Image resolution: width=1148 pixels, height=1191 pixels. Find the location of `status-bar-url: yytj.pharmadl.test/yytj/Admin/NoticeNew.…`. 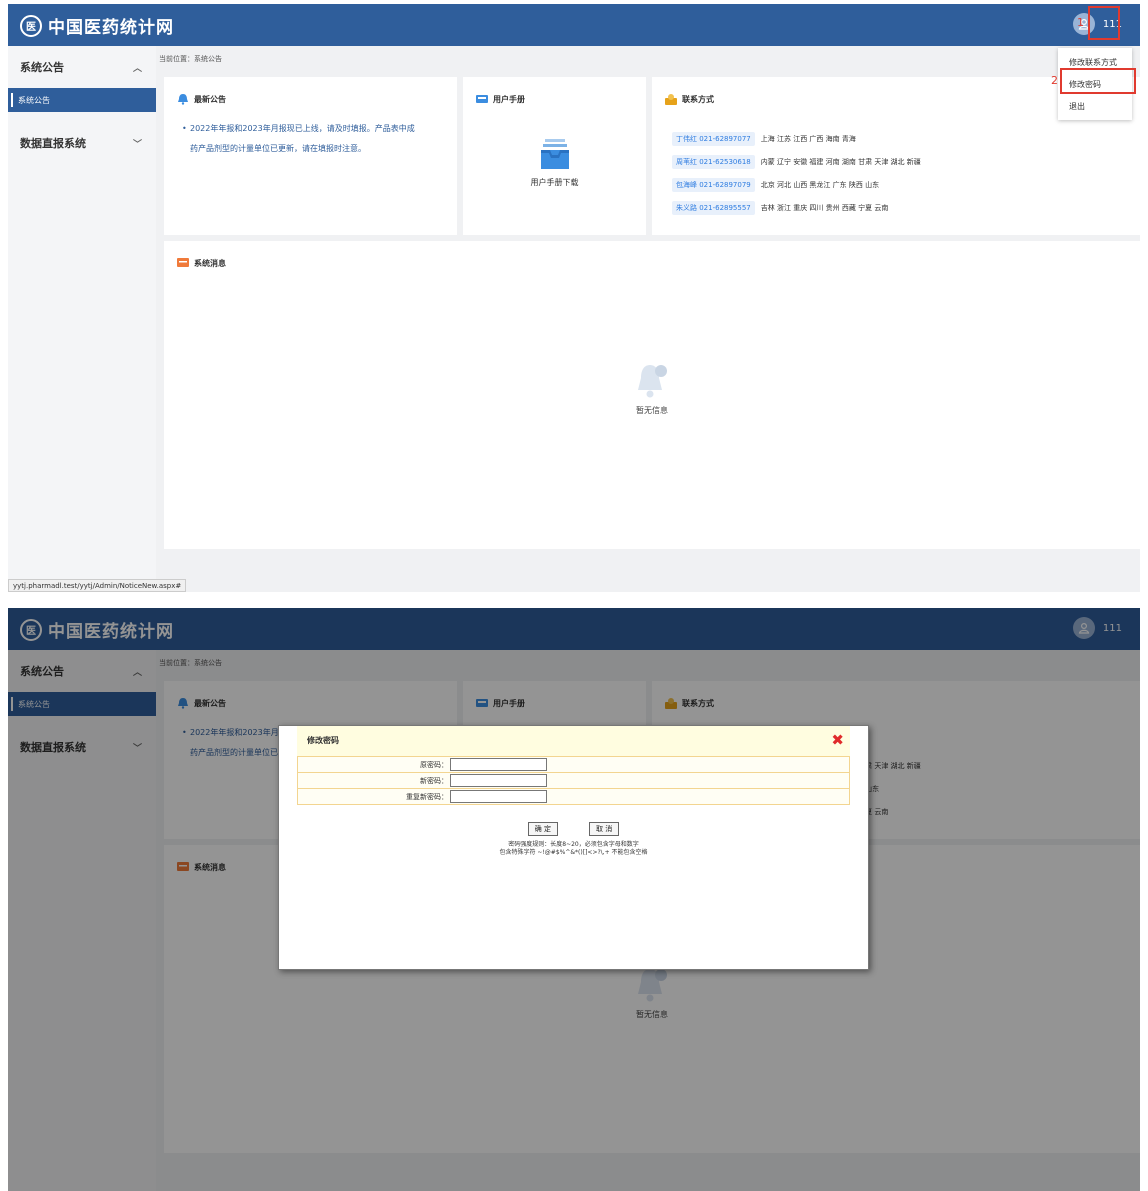

status-bar-url: yytj.pharmadl.test/yytj/Admin/NoticeNew.… is located at coordinates (97, 585).